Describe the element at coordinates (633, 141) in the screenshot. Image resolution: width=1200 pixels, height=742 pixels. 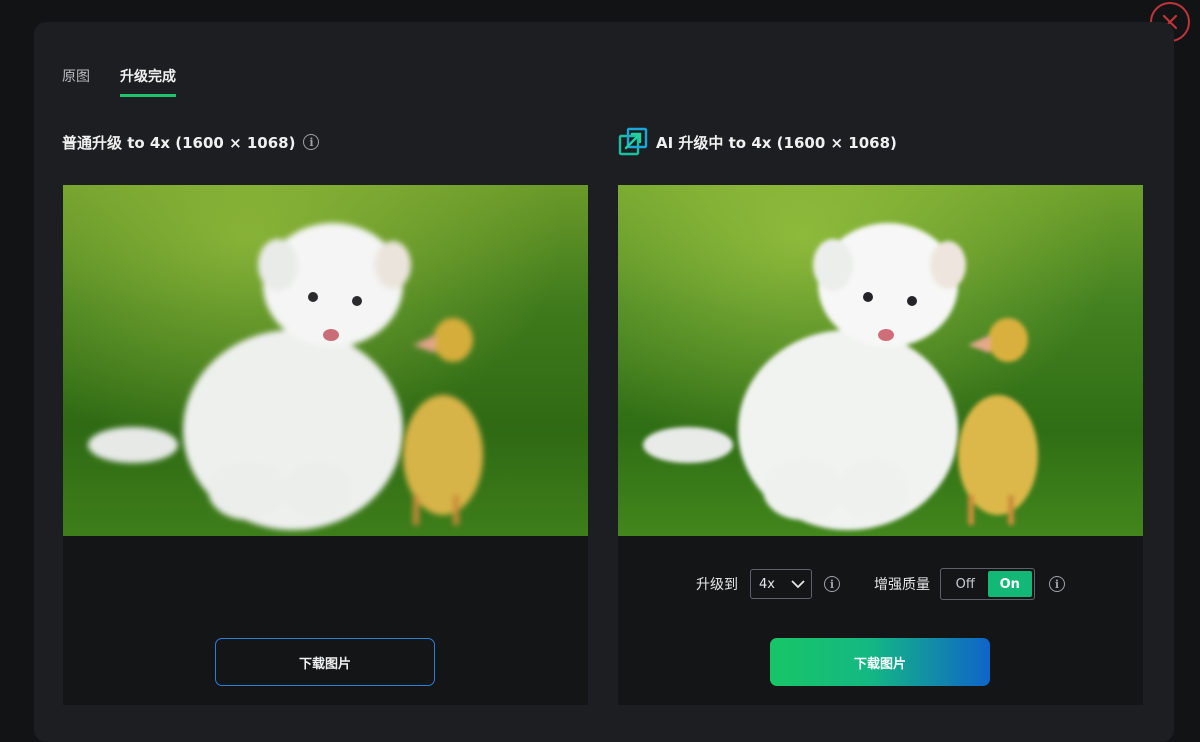
I see `ai-upscale-icon` at that location.